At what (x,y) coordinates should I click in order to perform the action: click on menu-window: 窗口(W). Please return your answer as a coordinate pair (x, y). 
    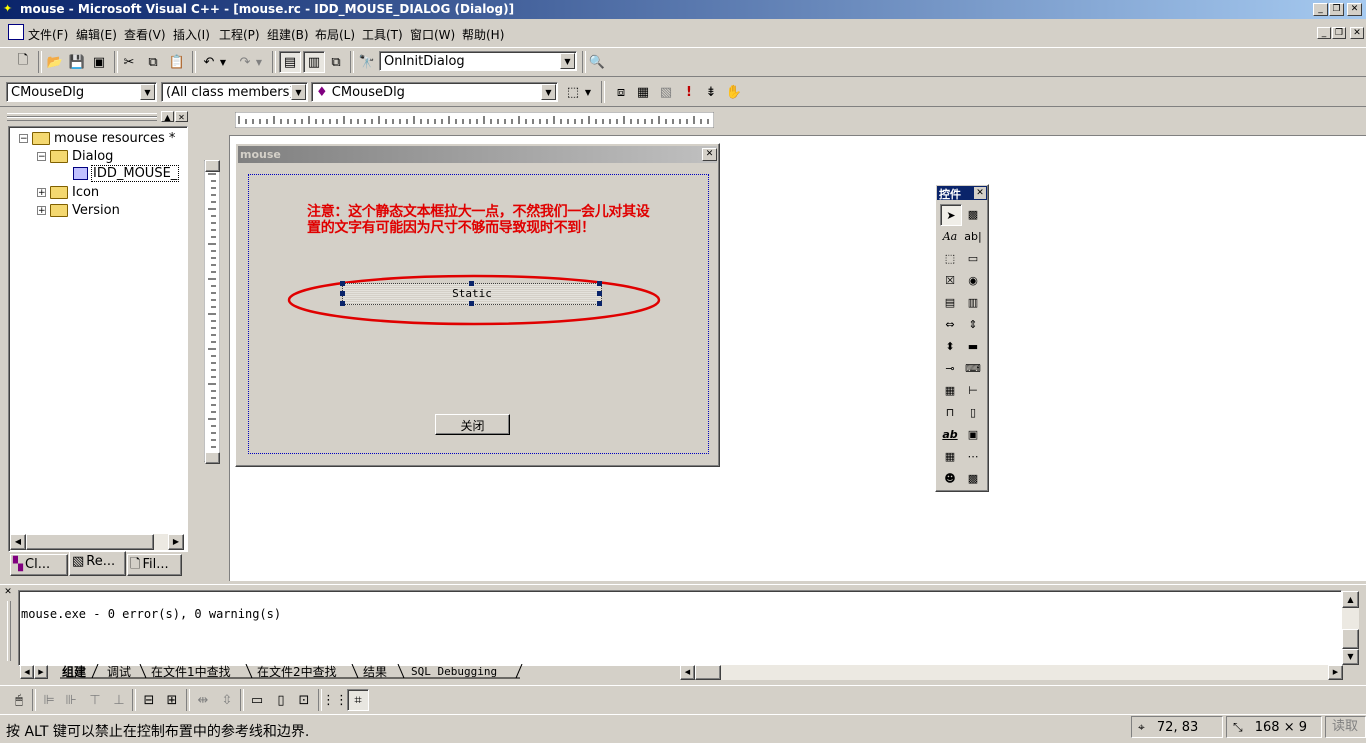
    Looking at the image, I should click on (432, 34).